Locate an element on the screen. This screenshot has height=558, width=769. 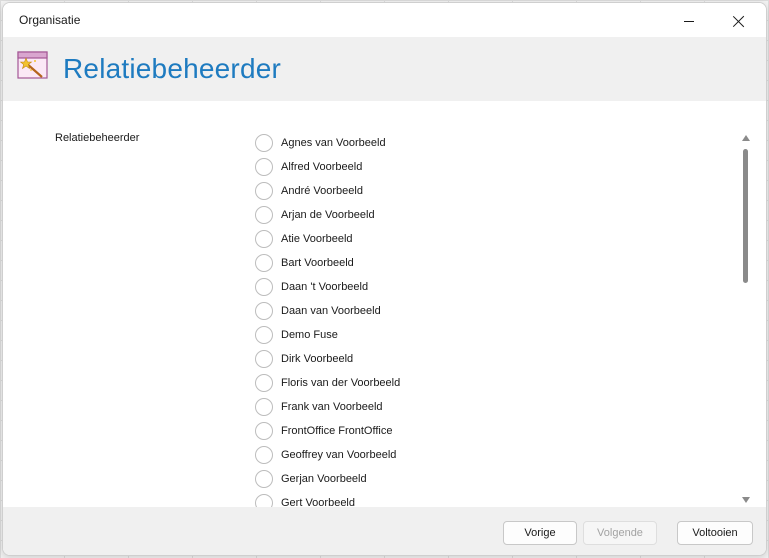
radio-option: Floris van der Voorbeeld is located at coordinates (488, 383).